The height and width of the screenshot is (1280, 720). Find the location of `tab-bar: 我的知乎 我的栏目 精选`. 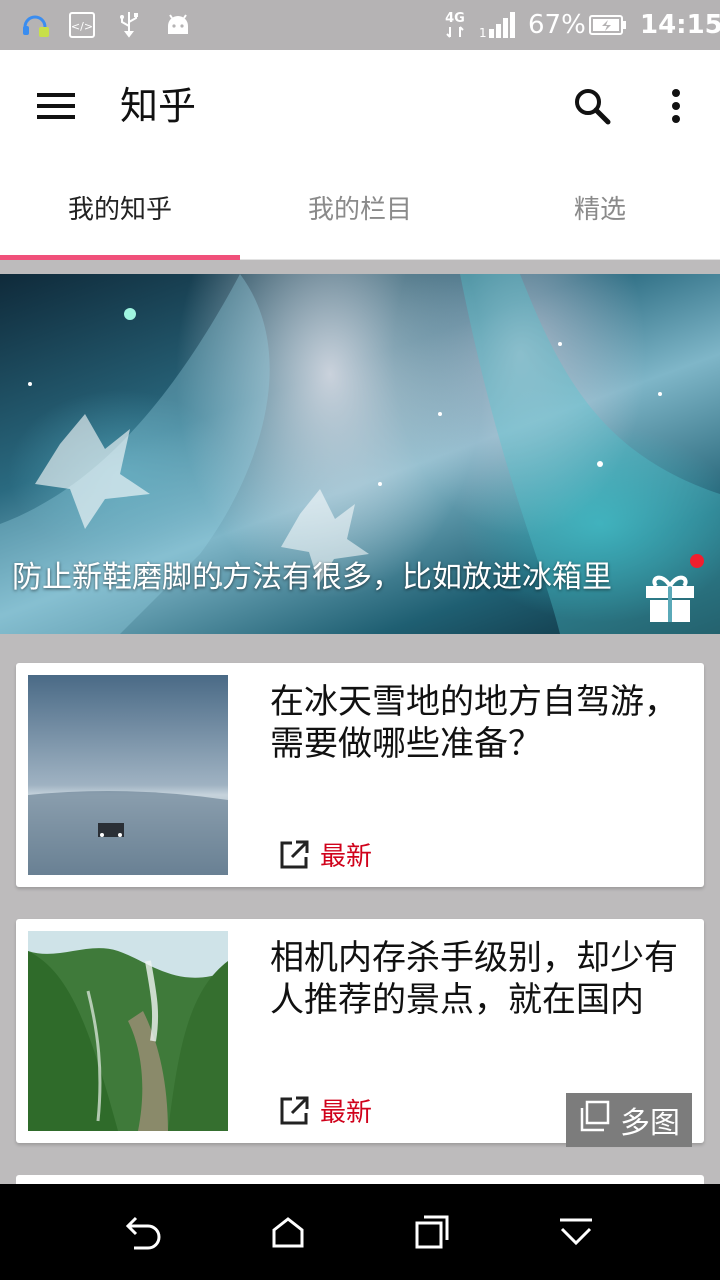

tab-bar: 我的知乎 我的栏目 精选 is located at coordinates (360, 210).